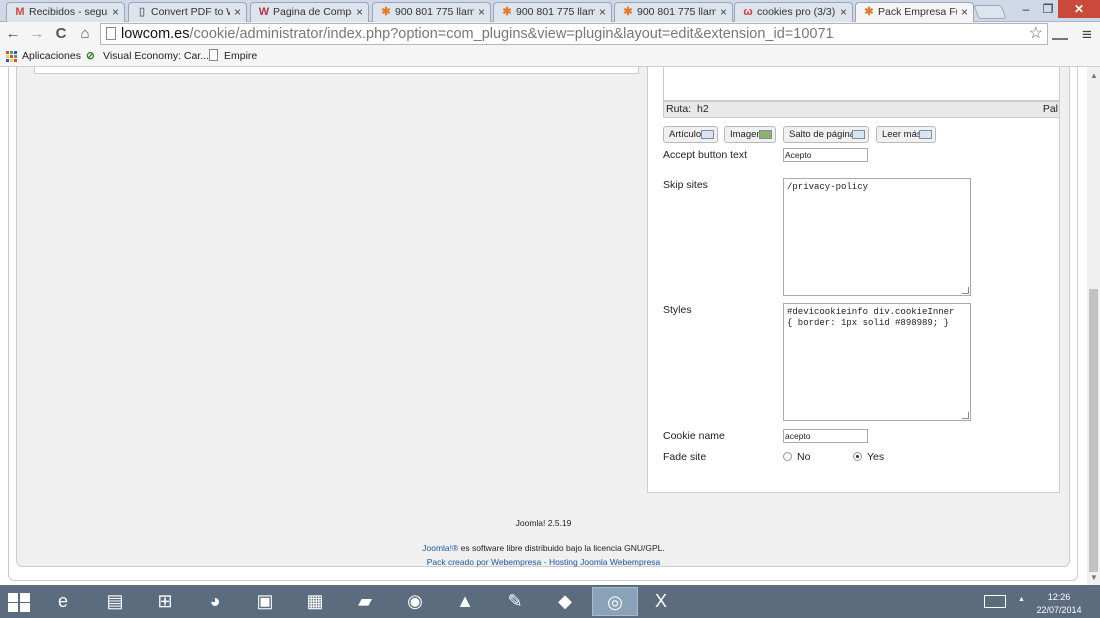 This screenshot has width=1100, height=618. What do you see at coordinates (90, 56) in the screenshot?
I see `visual-economy-icon: ⊘` at bounding box center [90, 56].